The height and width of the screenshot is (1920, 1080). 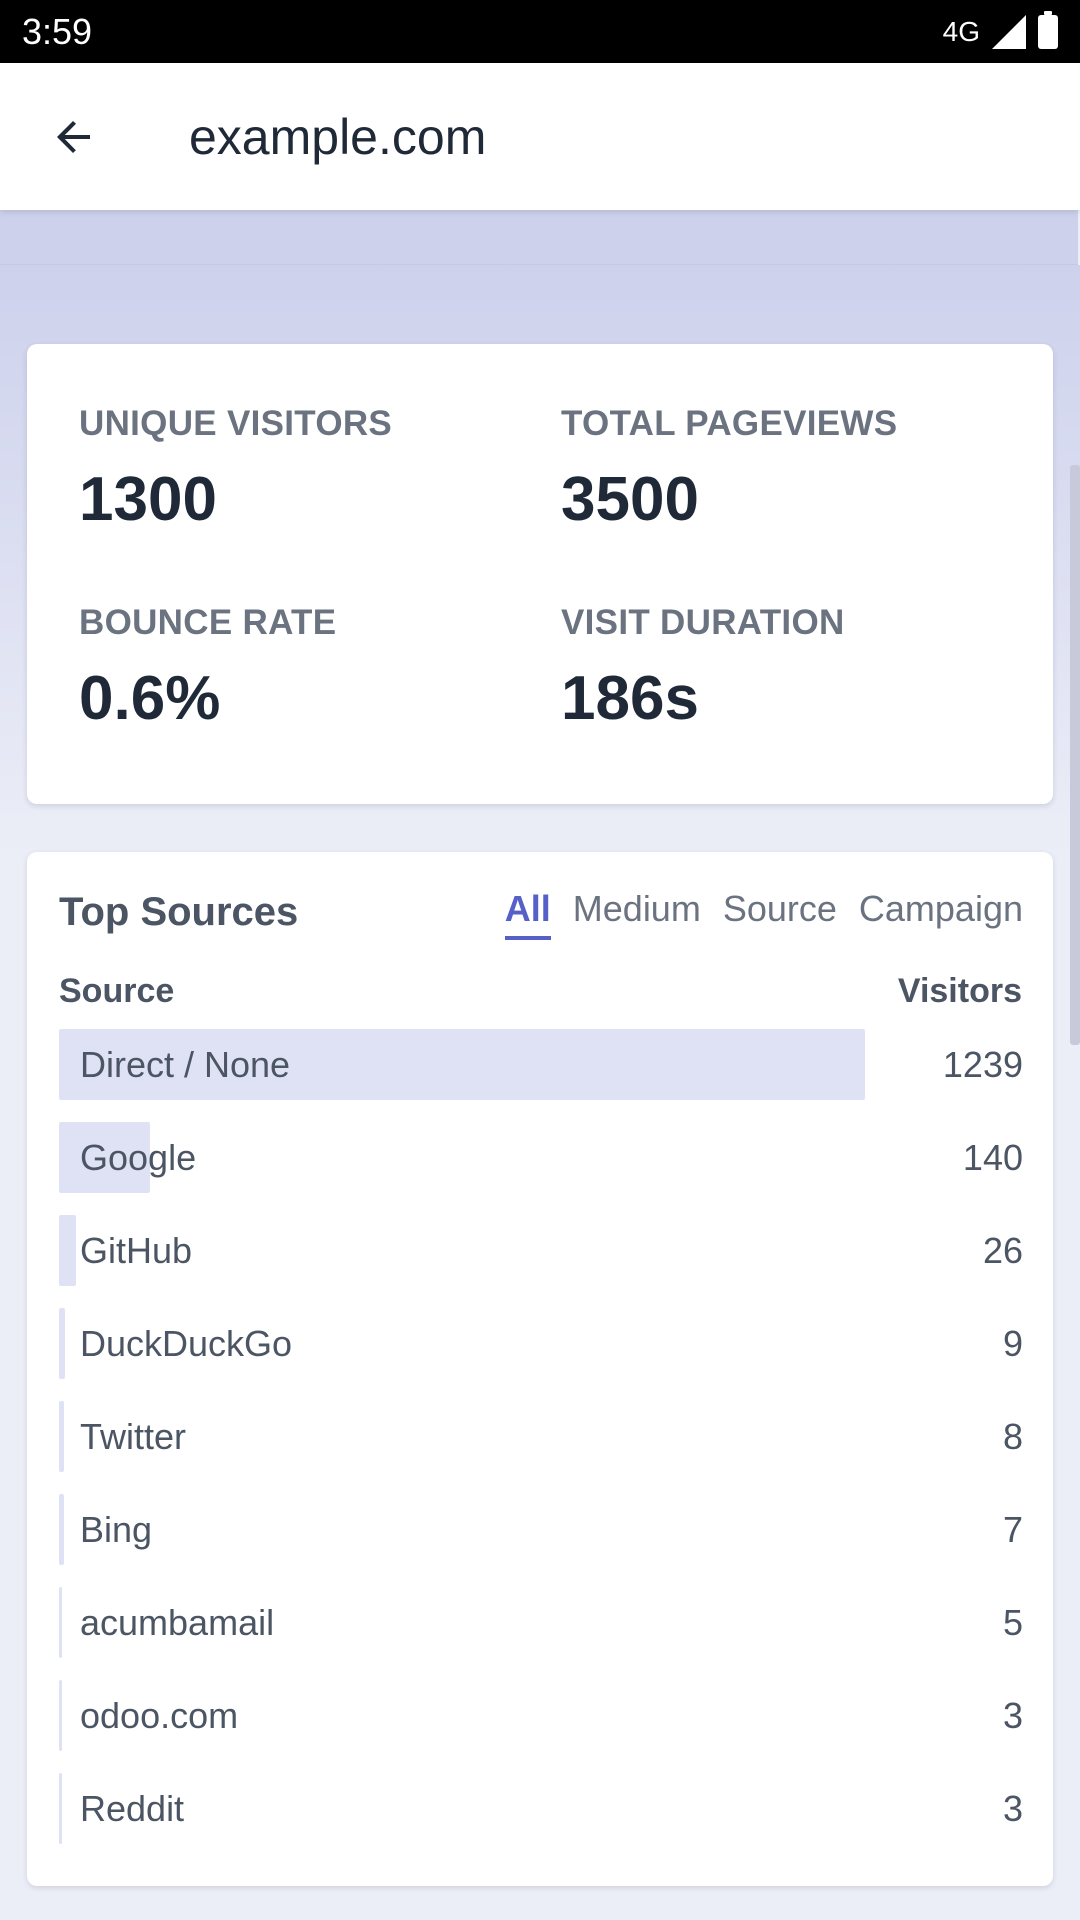 I want to click on source-label: Twitter, so click(x=133, y=1436).